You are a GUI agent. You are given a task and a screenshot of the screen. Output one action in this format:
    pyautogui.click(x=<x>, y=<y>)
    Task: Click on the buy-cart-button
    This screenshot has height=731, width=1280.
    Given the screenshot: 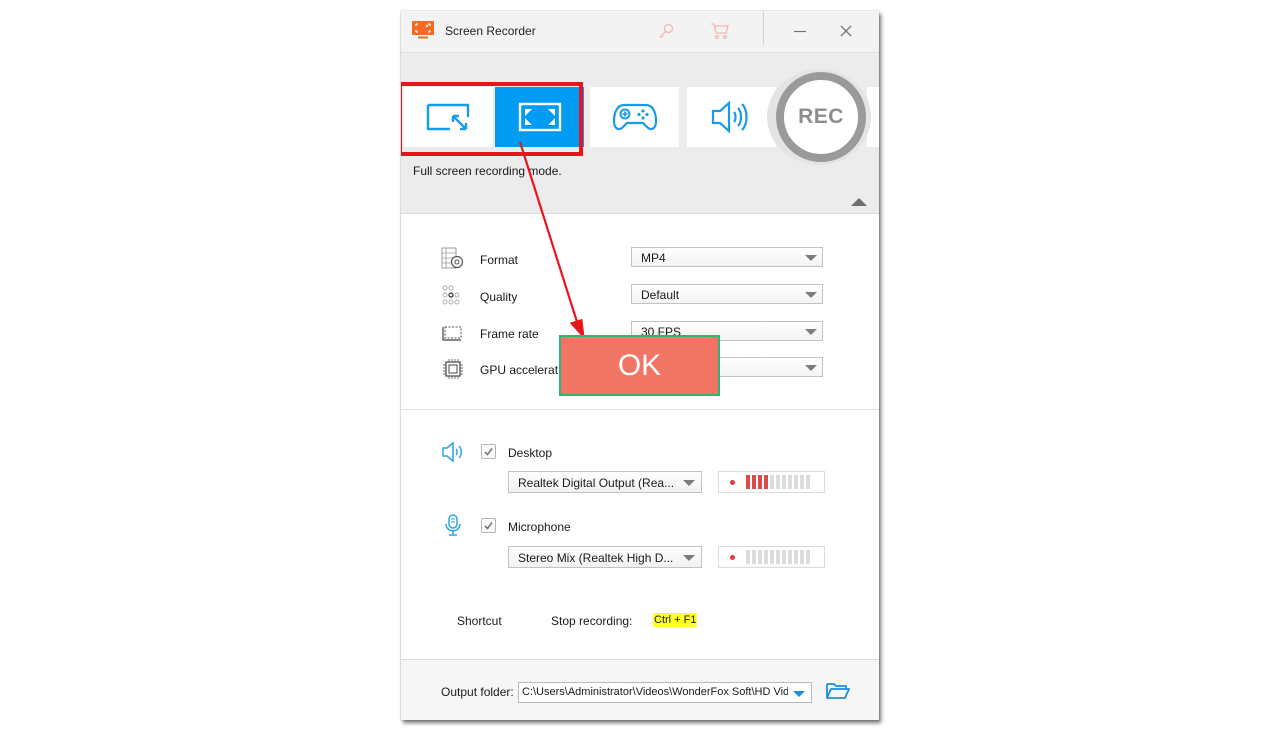 What is the action you would take?
    pyautogui.click(x=720, y=31)
    